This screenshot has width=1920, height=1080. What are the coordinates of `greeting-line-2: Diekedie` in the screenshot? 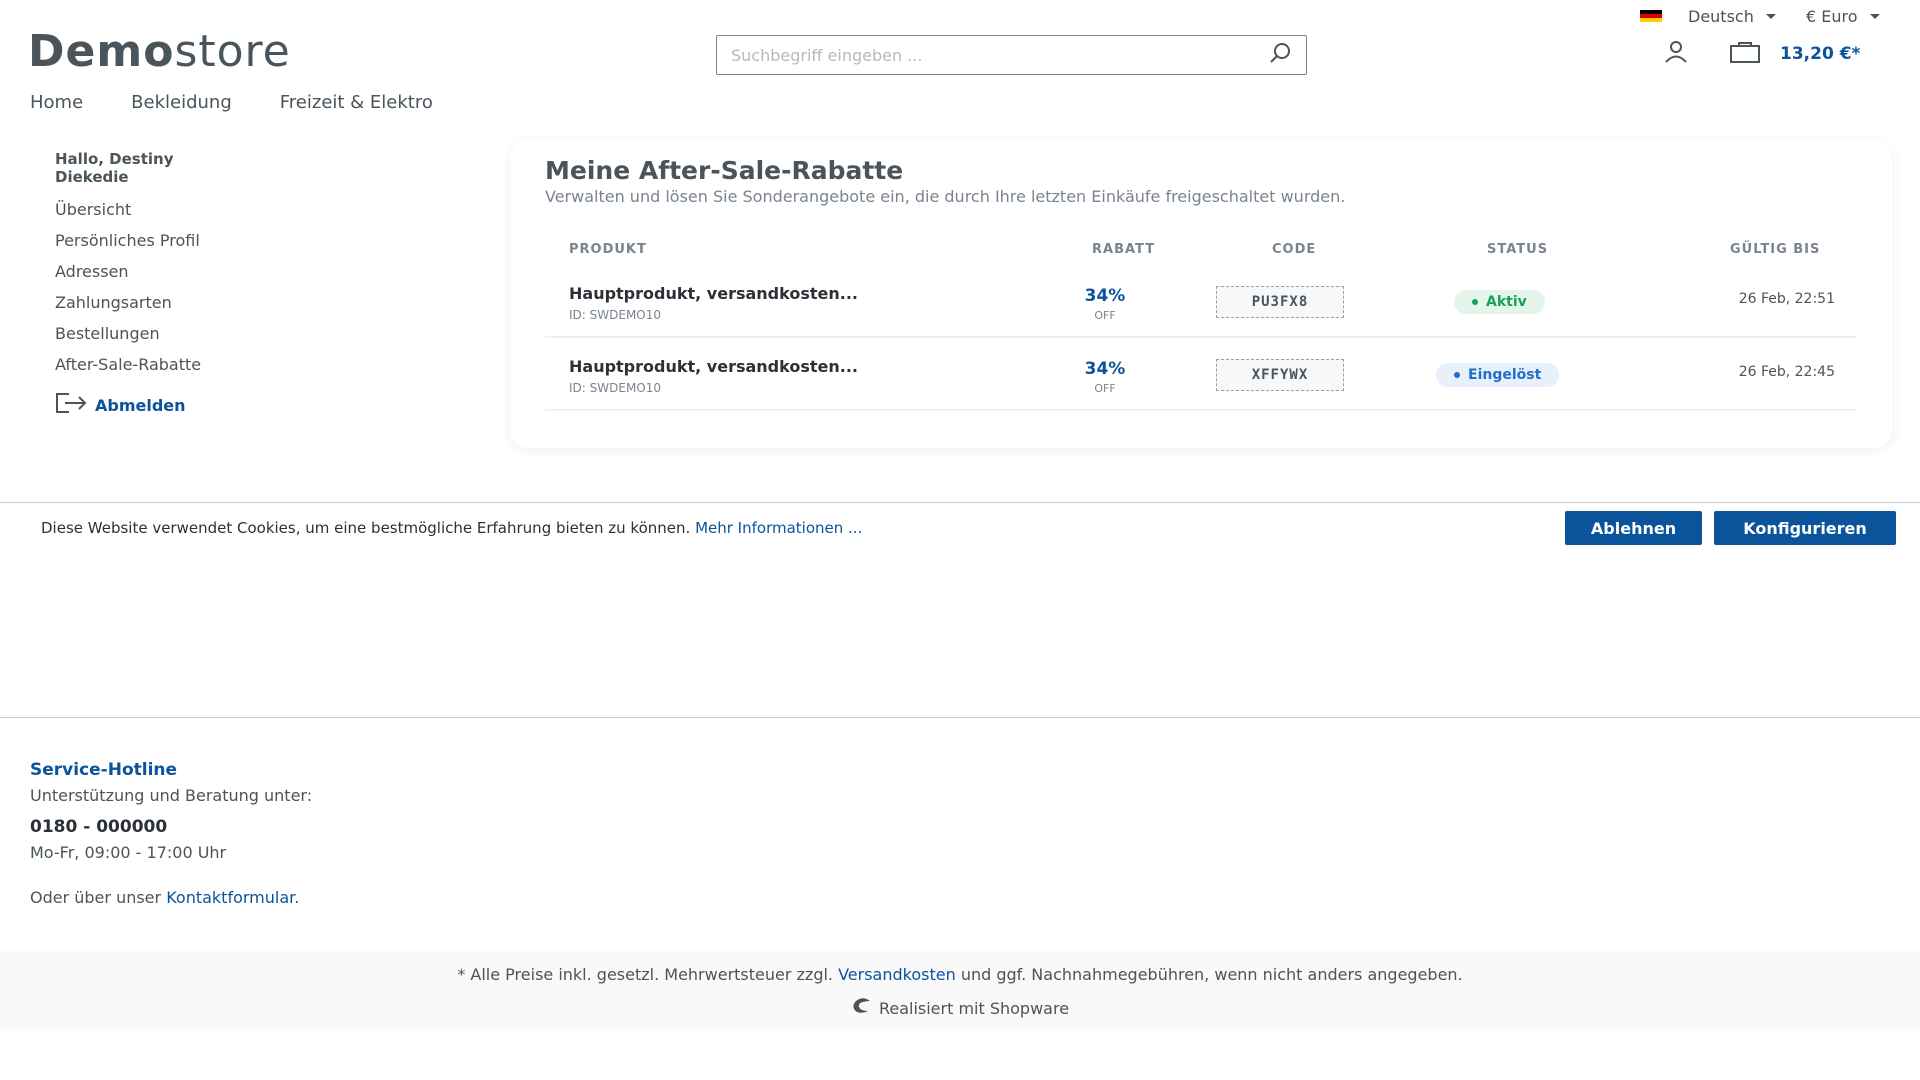 It's located at (92, 177).